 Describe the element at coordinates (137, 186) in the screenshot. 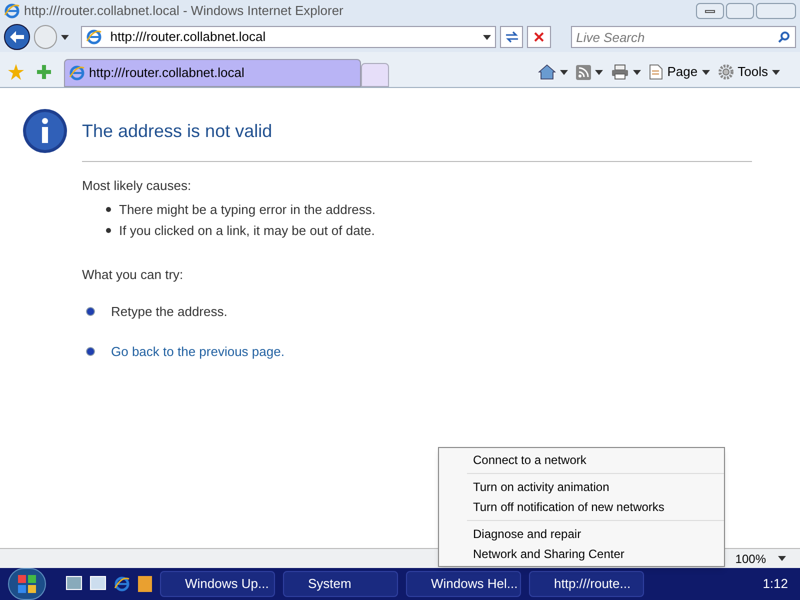

I see `causes-title: Most likely causes:` at that location.